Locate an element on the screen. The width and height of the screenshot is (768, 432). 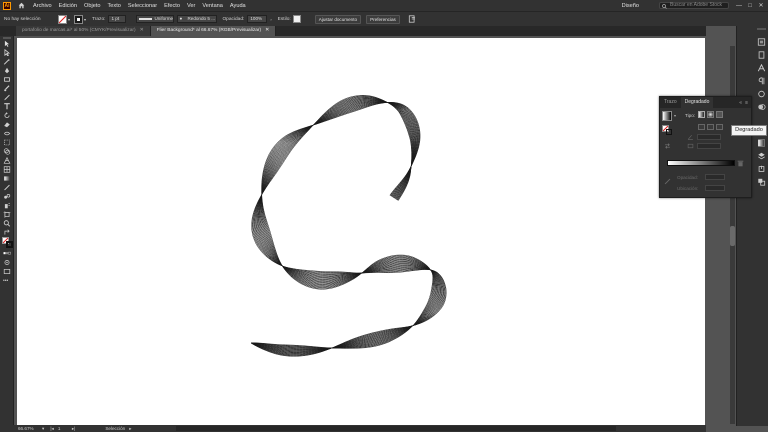
gradient-slider is located at coordinates (701, 163).